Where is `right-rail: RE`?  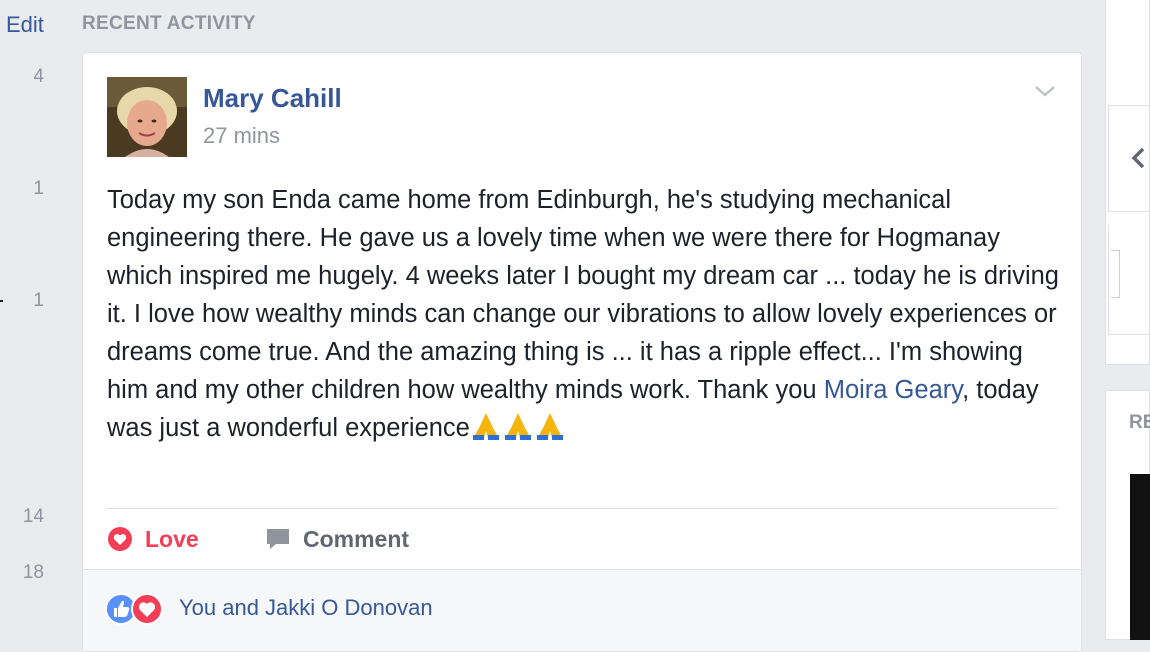 right-rail: RE is located at coordinates (1127, 320).